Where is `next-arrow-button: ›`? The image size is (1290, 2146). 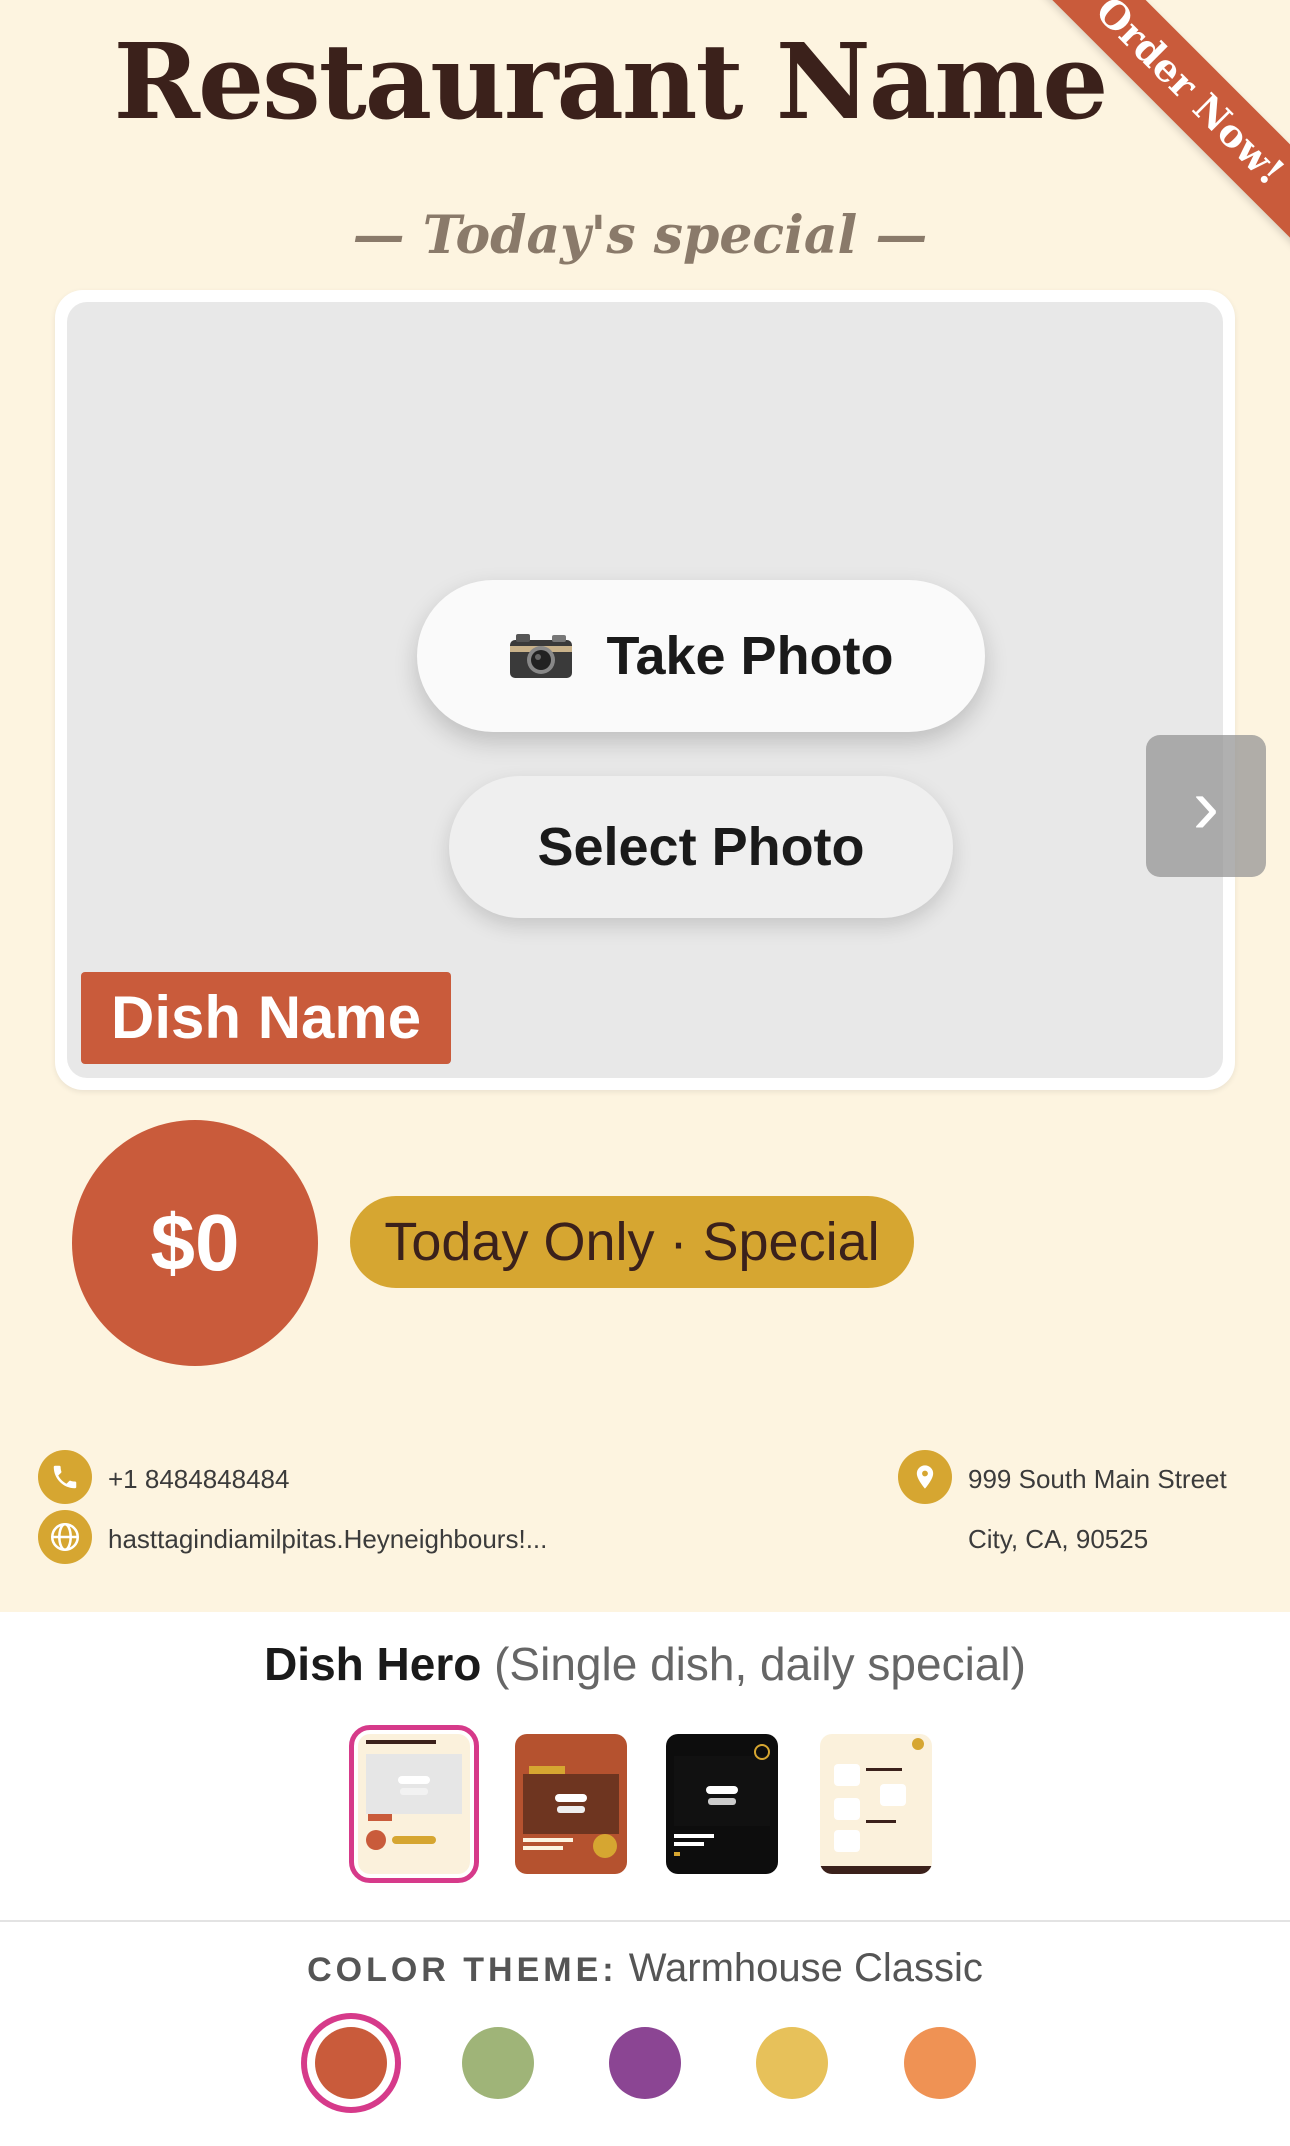 next-arrow-button: › is located at coordinates (1206, 806).